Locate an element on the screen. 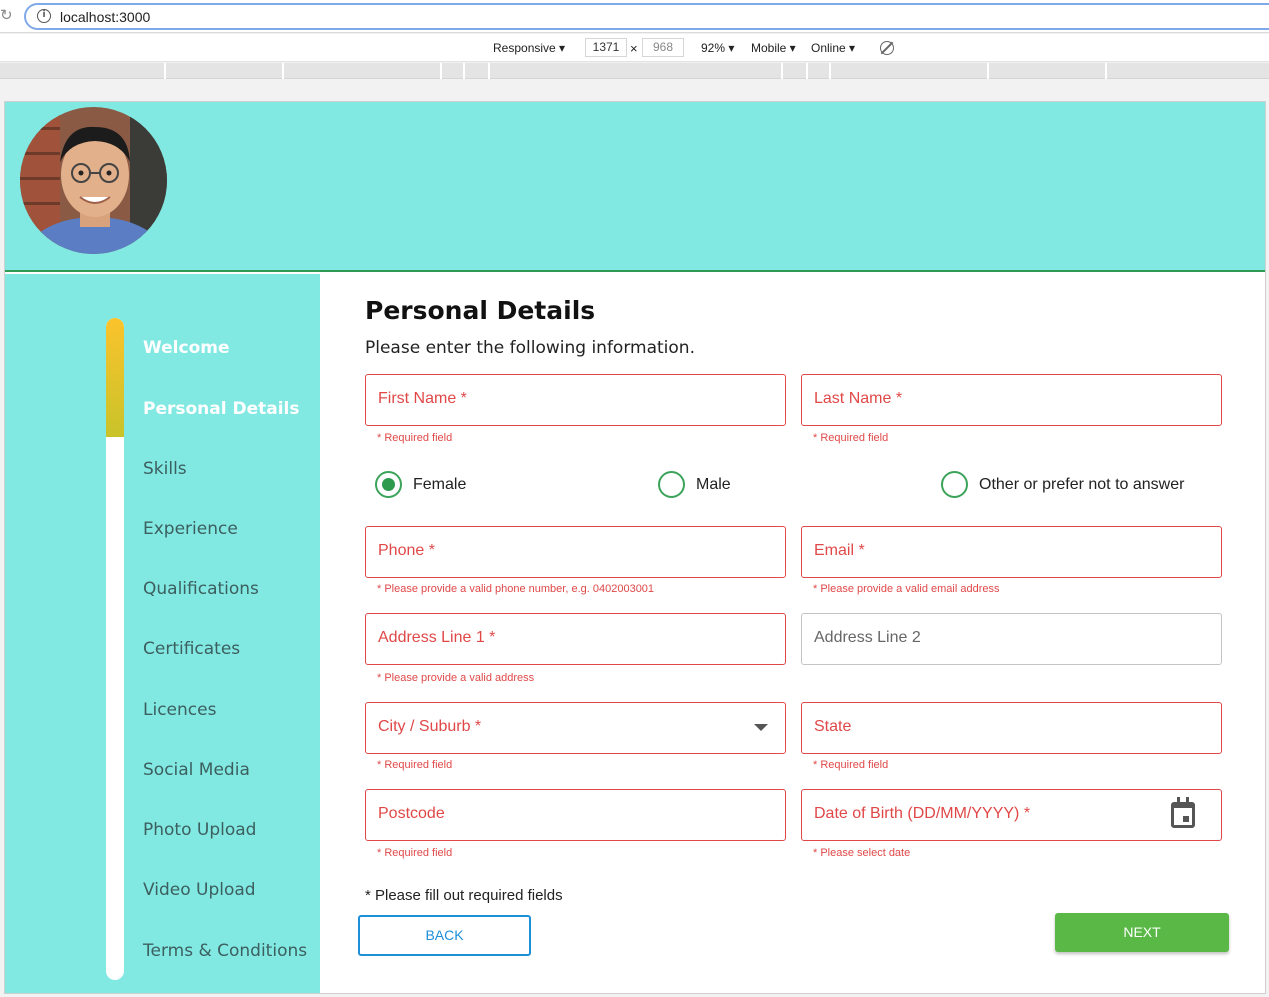 This screenshot has height=997, width=1269. url-text: localhost:3000 is located at coordinates (105, 17).